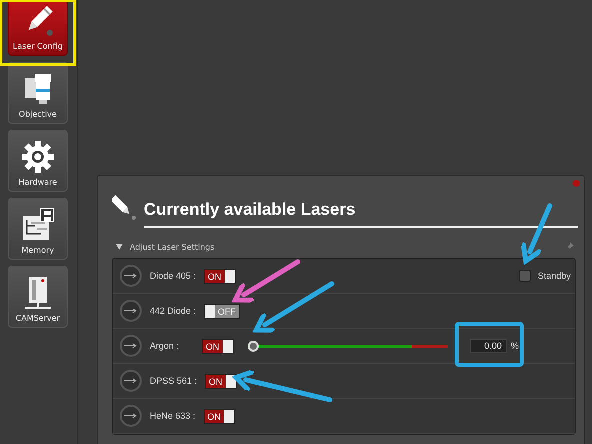 The height and width of the screenshot is (444, 592). I want to click on nav-button: Hardware, so click(38, 161).